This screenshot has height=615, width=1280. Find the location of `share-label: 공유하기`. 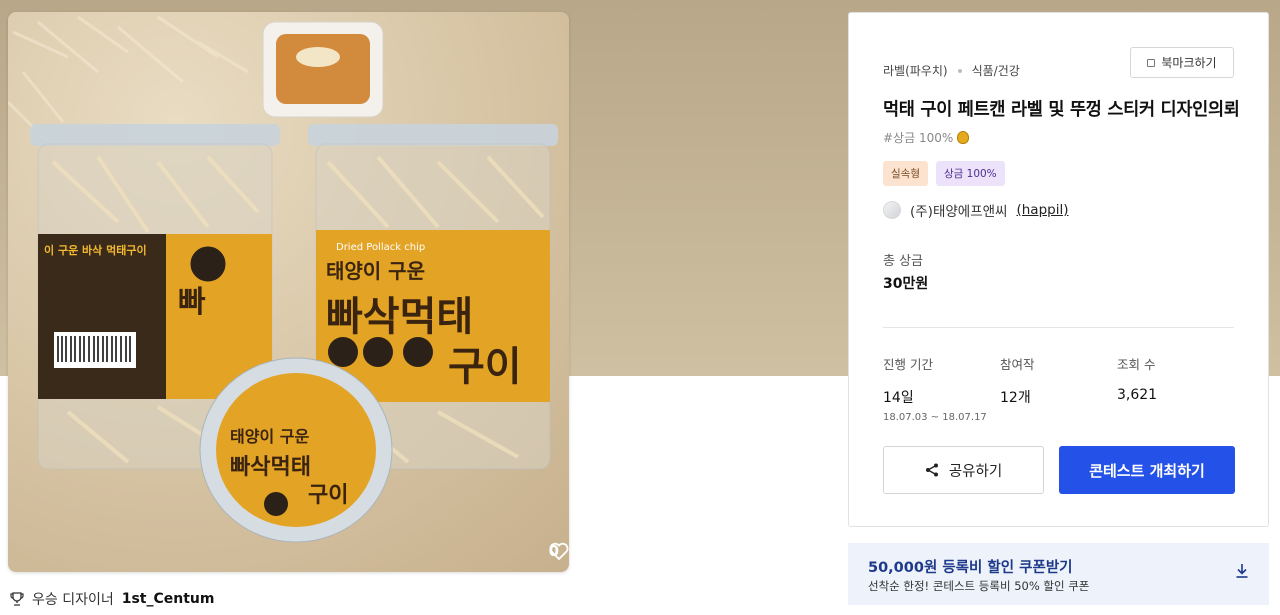

share-label: 공유하기 is located at coordinates (975, 471).